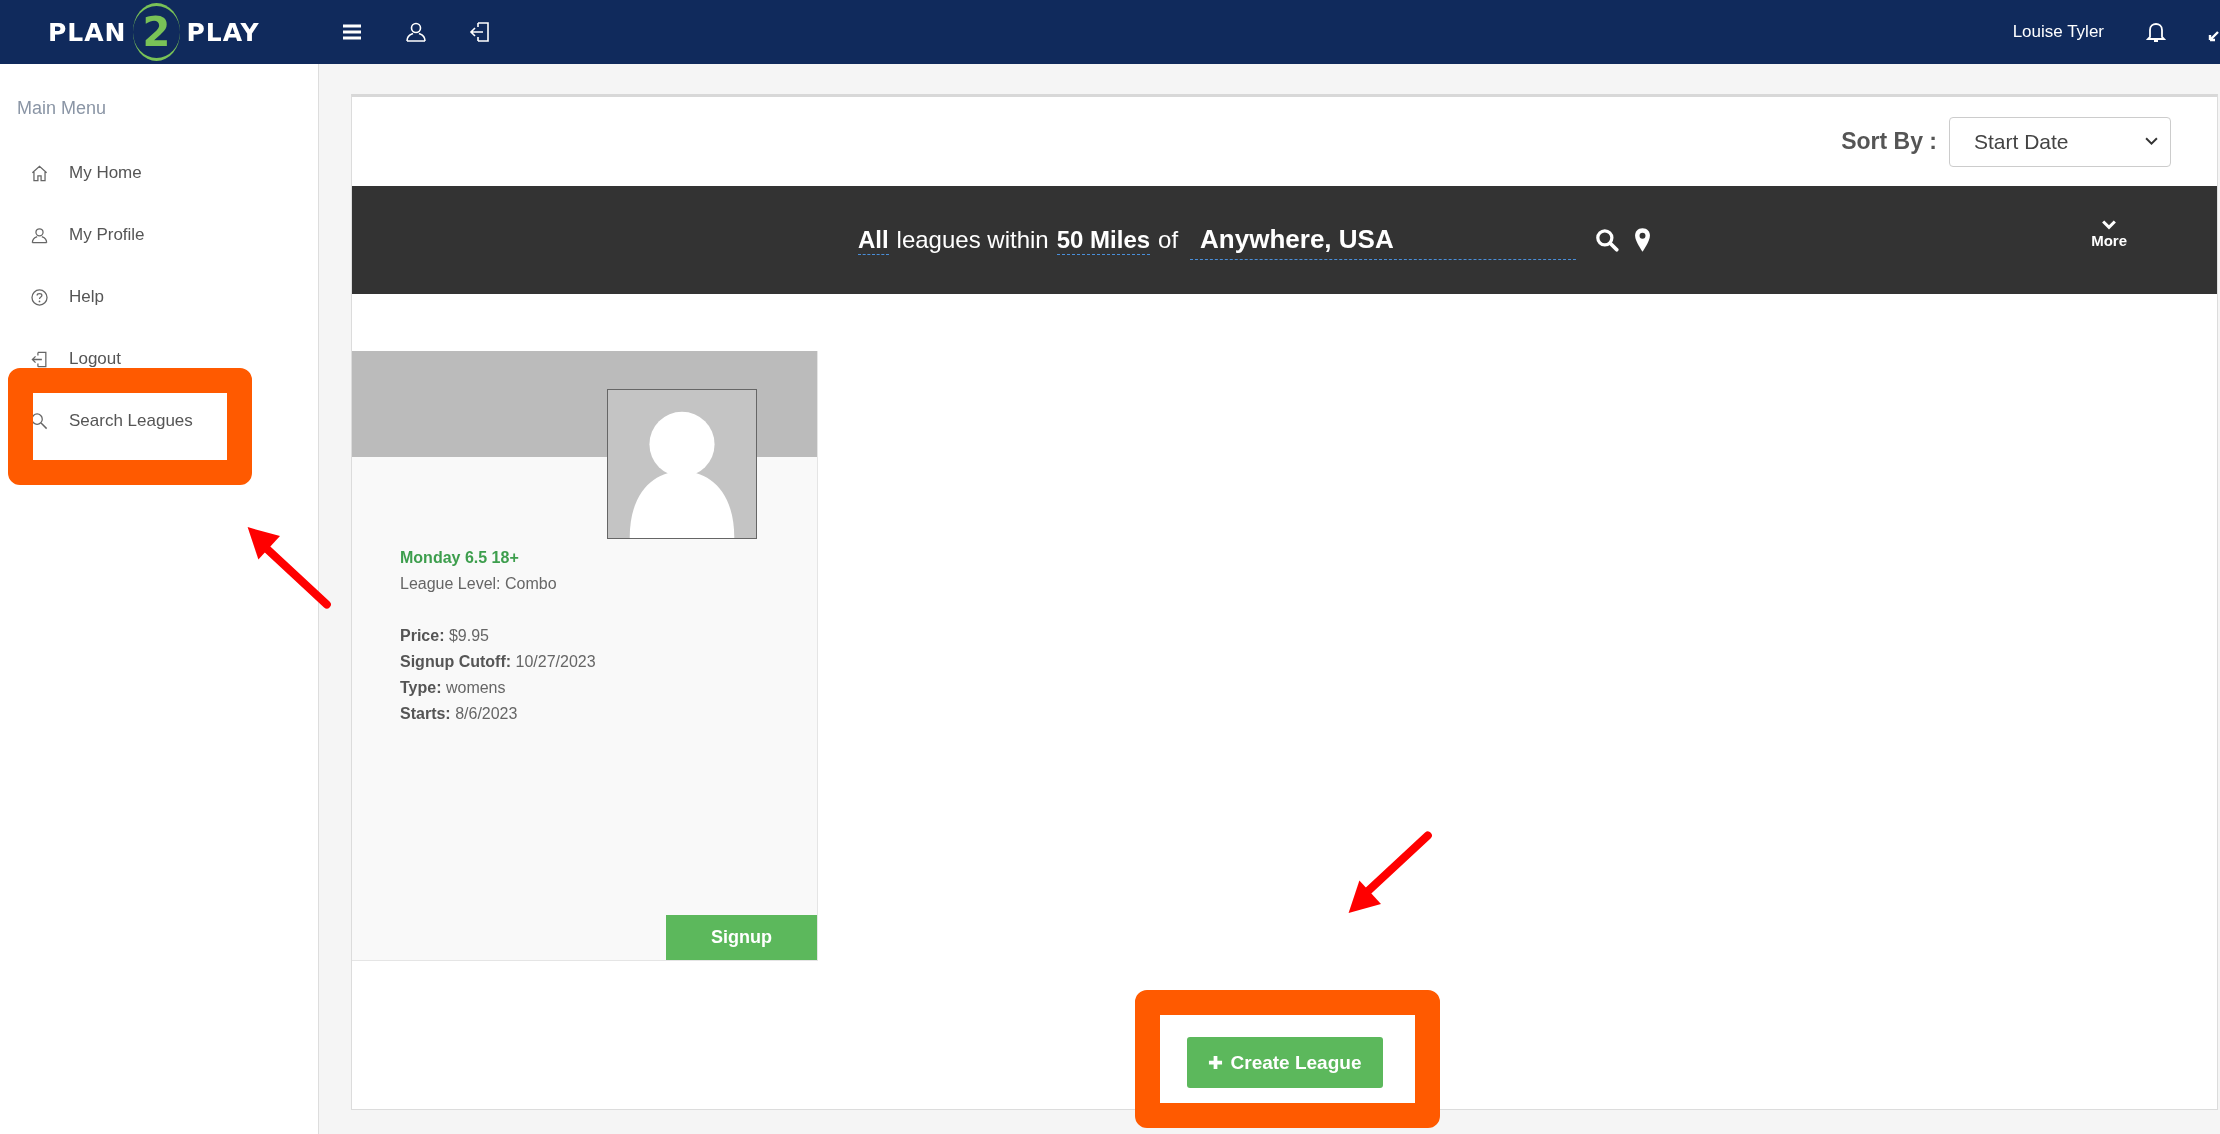  Describe the element at coordinates (75, 359) in the screenshot. I see `sidebar-item: Logout` at that location.